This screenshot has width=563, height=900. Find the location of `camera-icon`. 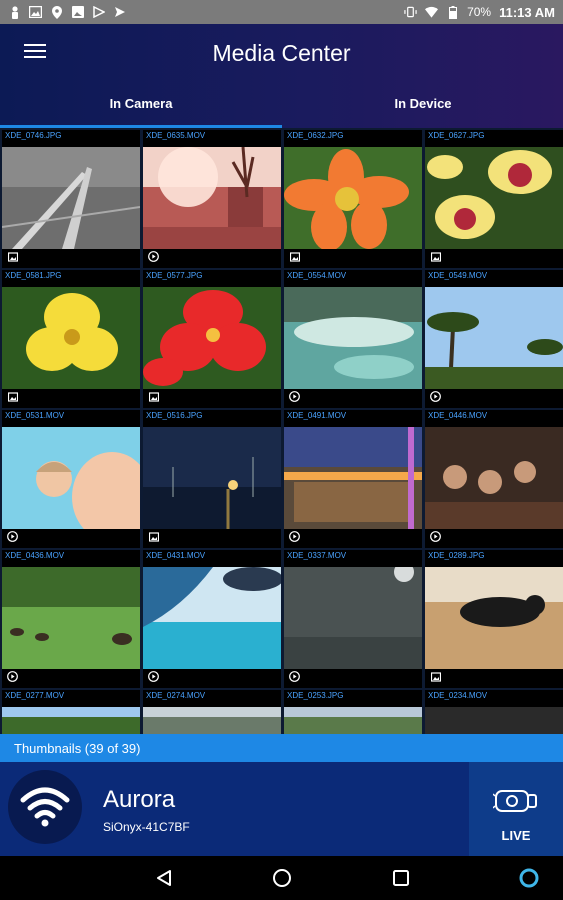

camera-icon is located at coordinates (515, 803).